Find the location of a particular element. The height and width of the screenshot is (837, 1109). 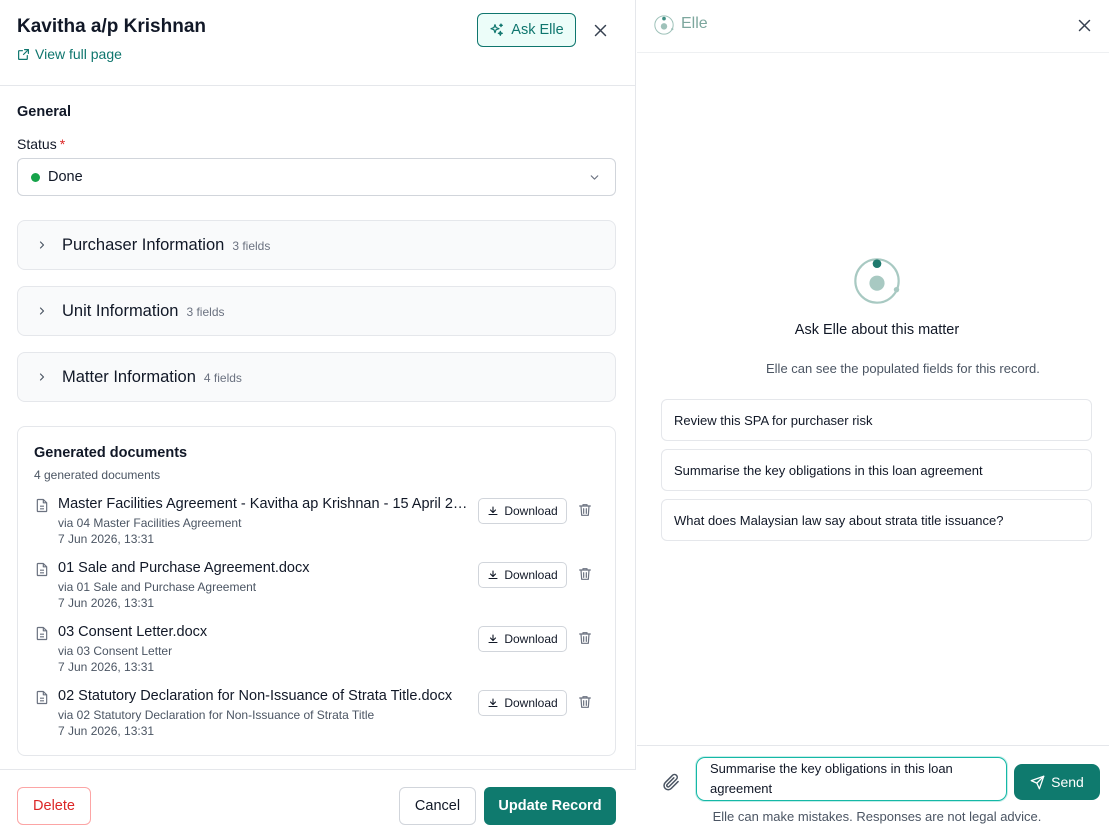

ask-elle-label: Ask Elle is located at coordinates (537, 30).